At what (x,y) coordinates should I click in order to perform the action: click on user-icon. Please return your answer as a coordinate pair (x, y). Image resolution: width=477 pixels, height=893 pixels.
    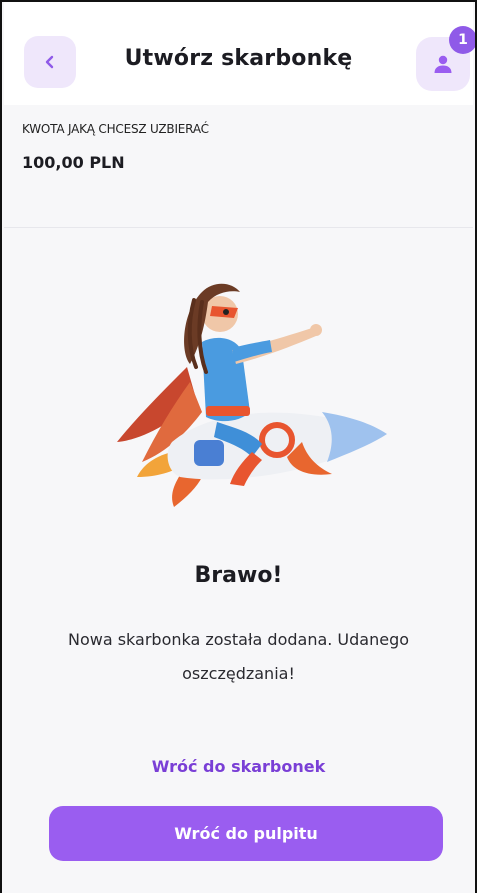
    Looking at the image, I should click on (443, 64).